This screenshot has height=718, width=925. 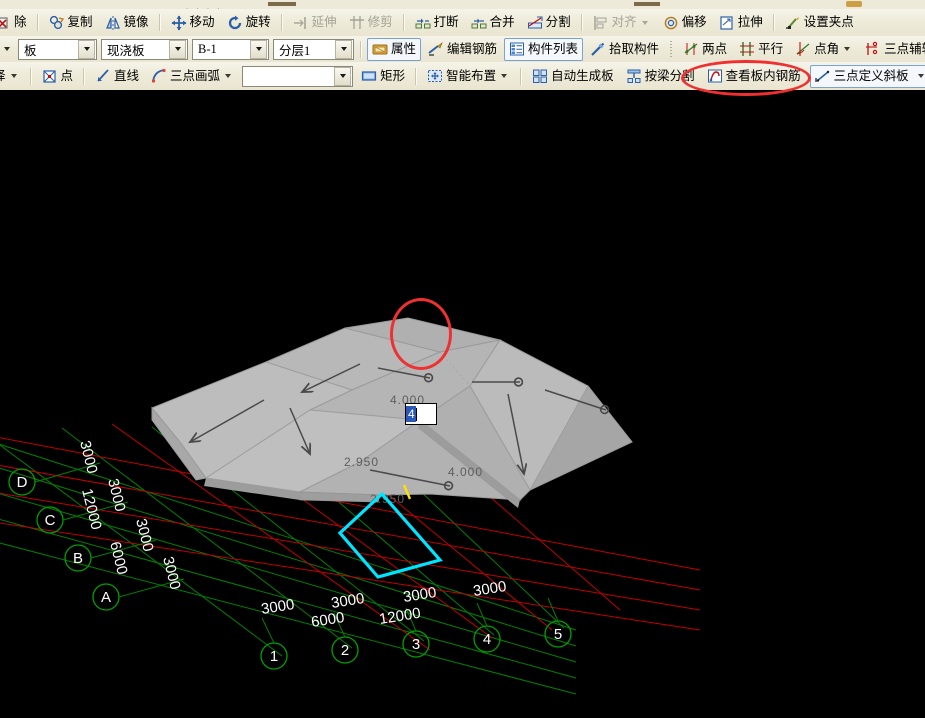 What do you see at coordinates (313, 49) in the screenshot?
I see `layer-combo: 分层1` at bounding box center [313, 49].